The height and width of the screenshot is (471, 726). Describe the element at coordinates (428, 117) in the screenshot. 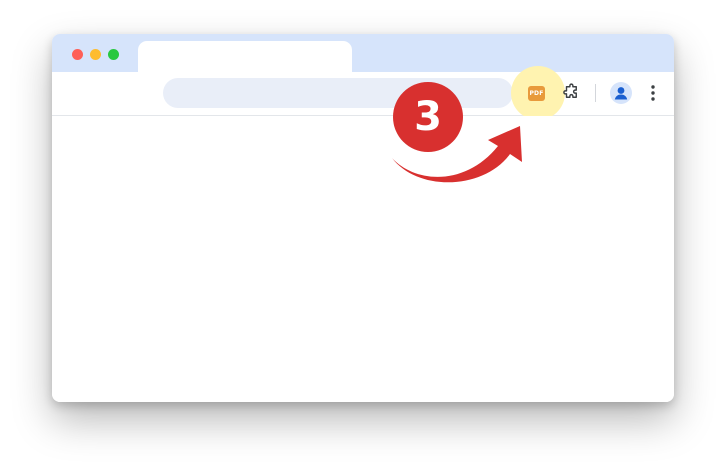

I see `step-number-badge: 3` at that location.